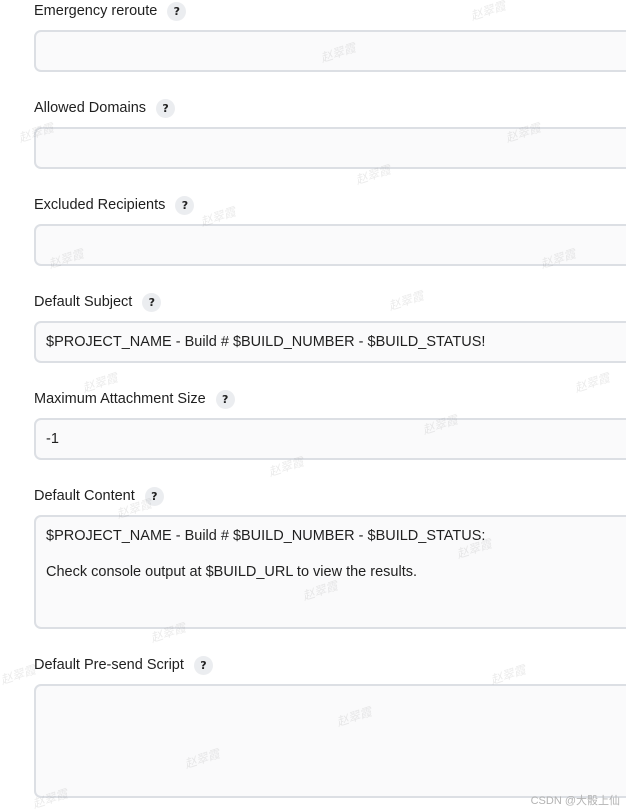 Image resolution: width=626 pixels, height=812 pixels. Describe the element at coordinates (100, 205) in the screenshot. I see `excluded-recipients-label: Excluded Recipients` at that location.